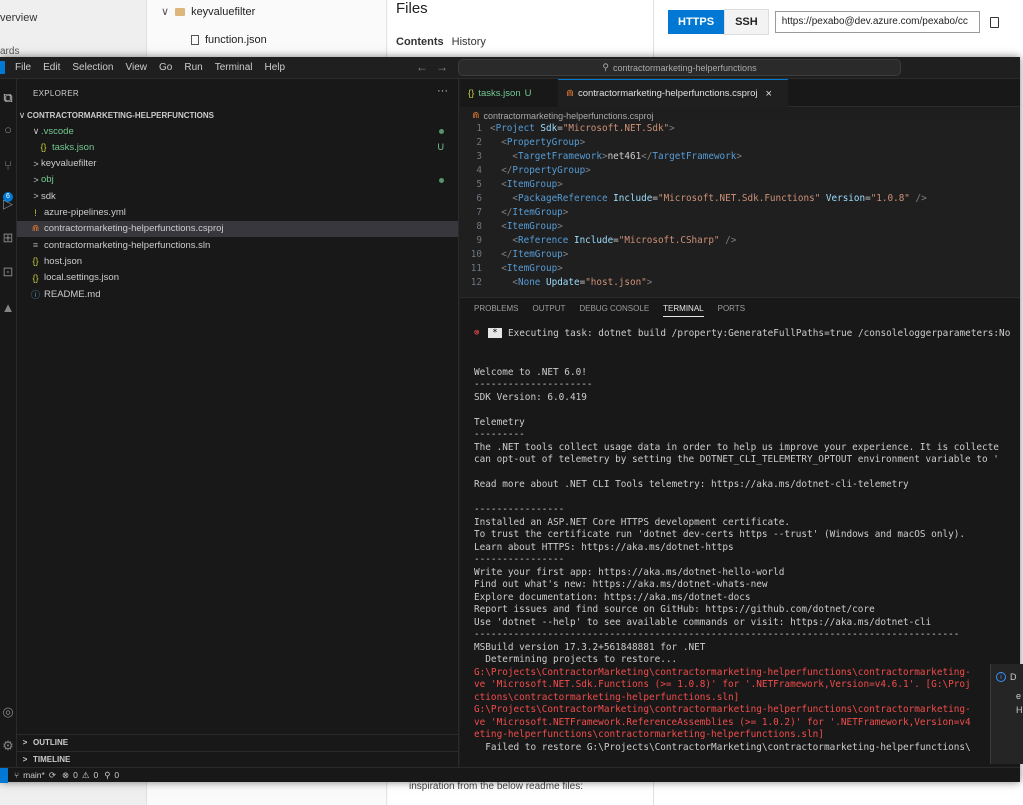  I want to click on outline-section: > OUTLINE, so click(237, 742).